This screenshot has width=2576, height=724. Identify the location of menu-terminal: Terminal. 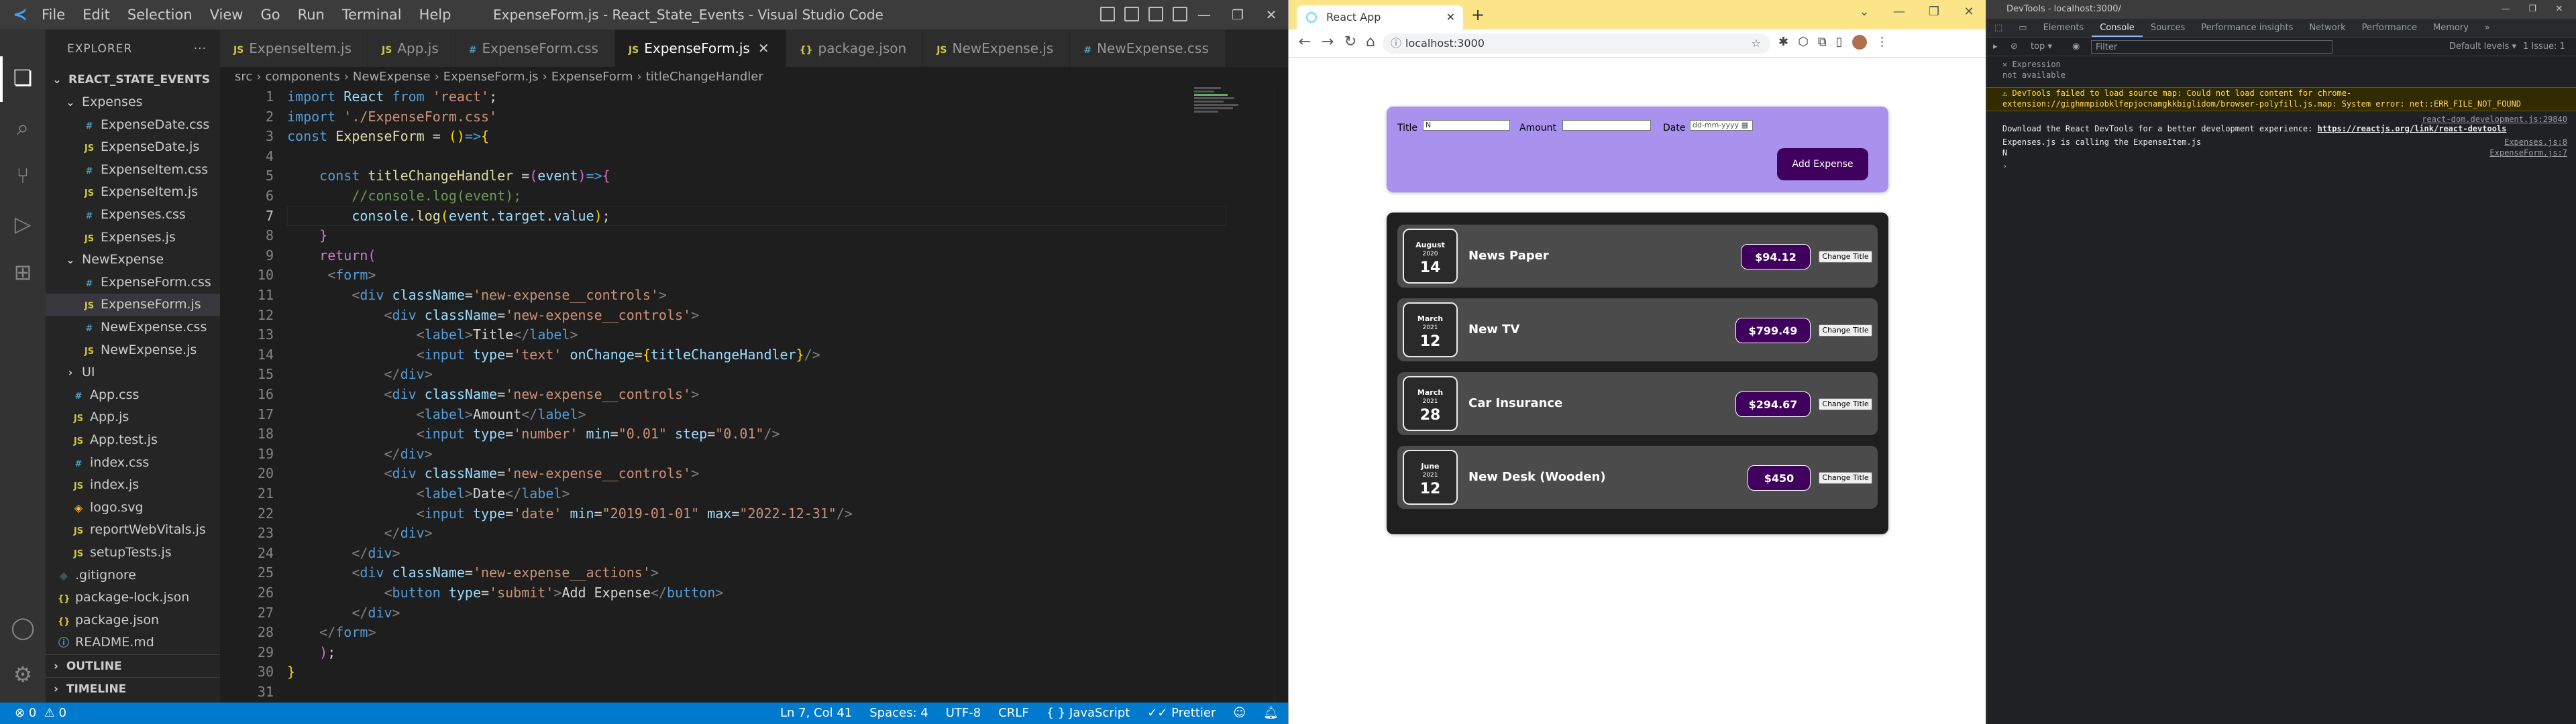
(372, 15).